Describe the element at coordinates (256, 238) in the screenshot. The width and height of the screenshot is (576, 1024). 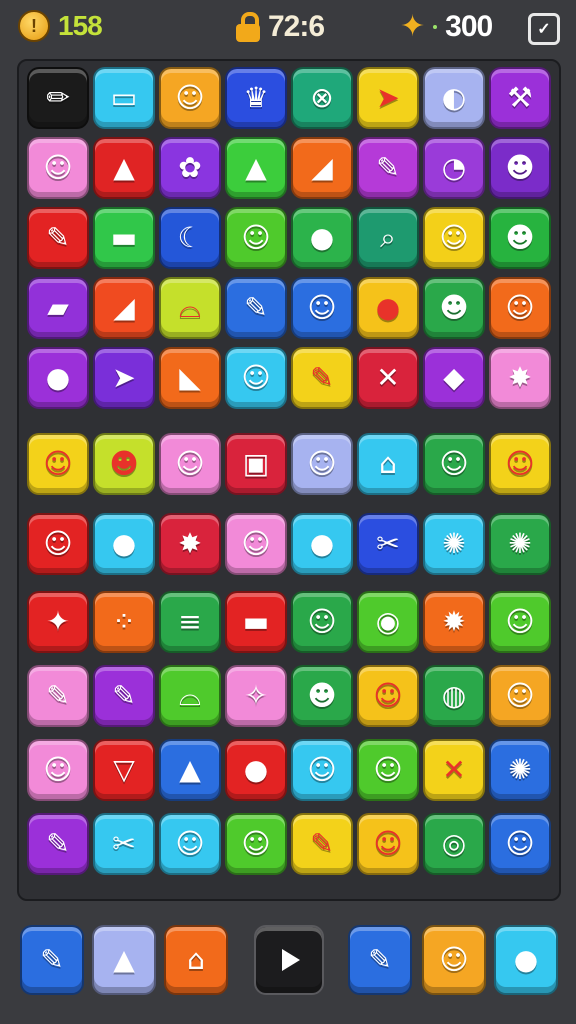
I see `tile-r3-c4: ☺` at that location.